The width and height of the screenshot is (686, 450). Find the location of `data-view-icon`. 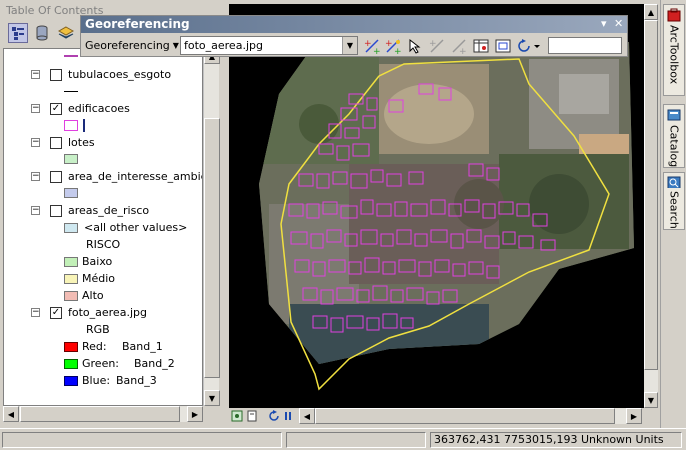

data-view-icon is located at coordinates (237, 416).